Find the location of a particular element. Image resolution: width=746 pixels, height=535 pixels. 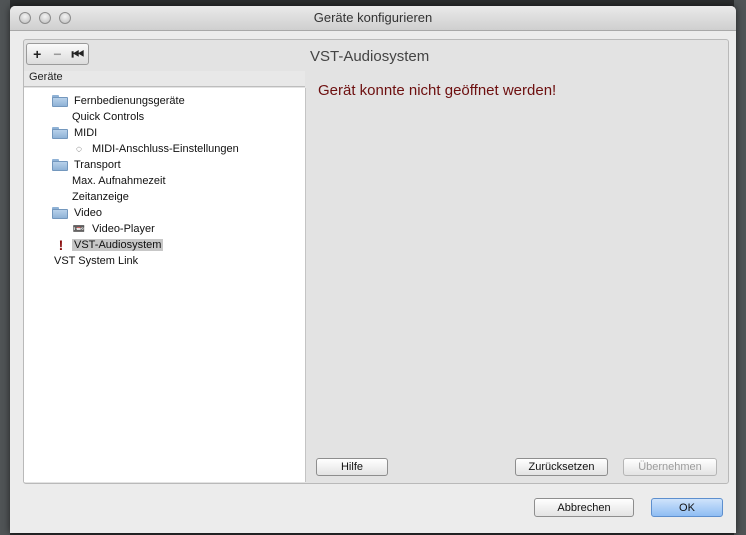

tree-item-max-aufnahmezeit: Max. Aufnahmezeit is located at coordinates (119, 181).